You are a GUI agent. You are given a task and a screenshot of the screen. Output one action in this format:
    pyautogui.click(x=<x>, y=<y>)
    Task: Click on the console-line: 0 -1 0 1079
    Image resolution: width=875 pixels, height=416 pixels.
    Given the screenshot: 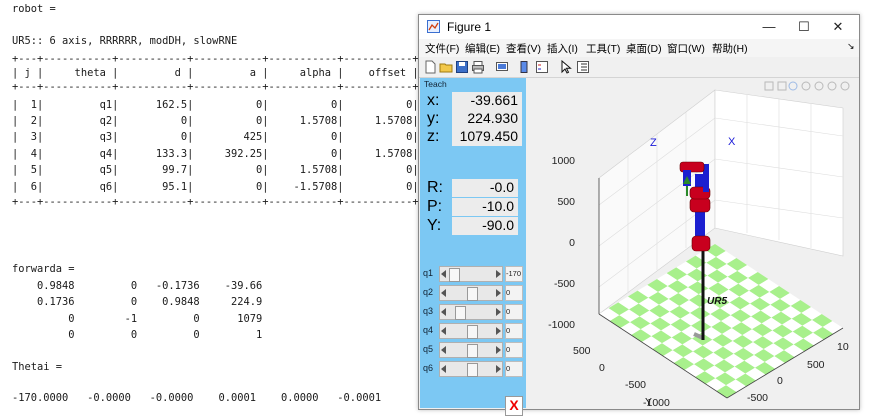 What is the action you would take?
    pyautogui.click(x=137, y=319)
    